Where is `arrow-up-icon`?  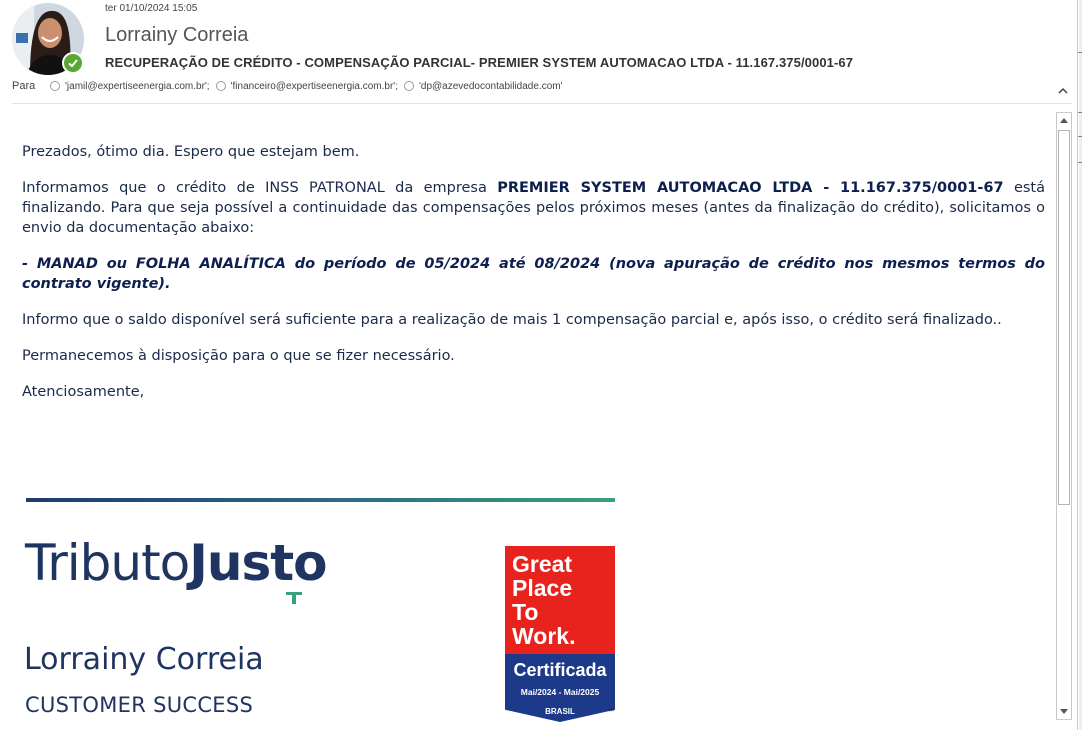
arrow-up-icon is located at coordinates (1064, 120).